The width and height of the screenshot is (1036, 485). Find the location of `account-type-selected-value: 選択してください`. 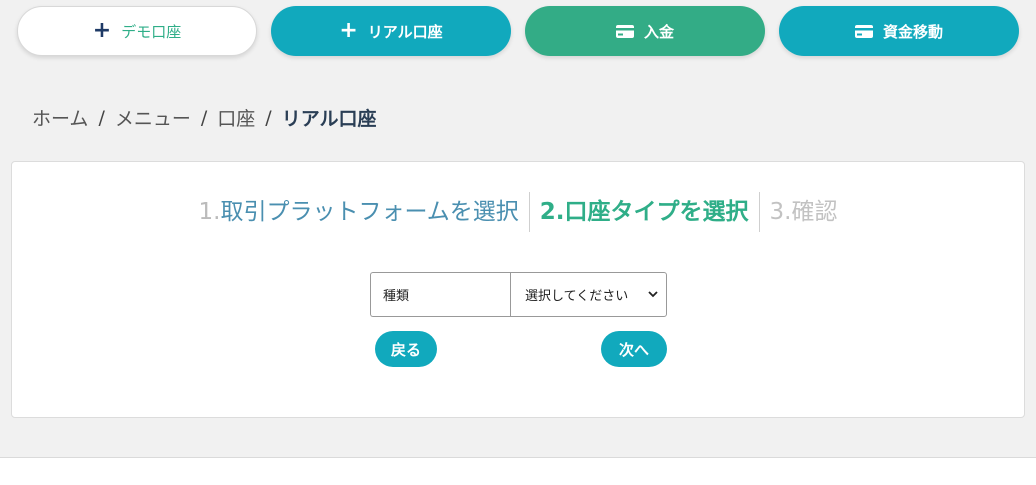

account-type-selected-value: 選択してください is located at coordinates (577, 296).